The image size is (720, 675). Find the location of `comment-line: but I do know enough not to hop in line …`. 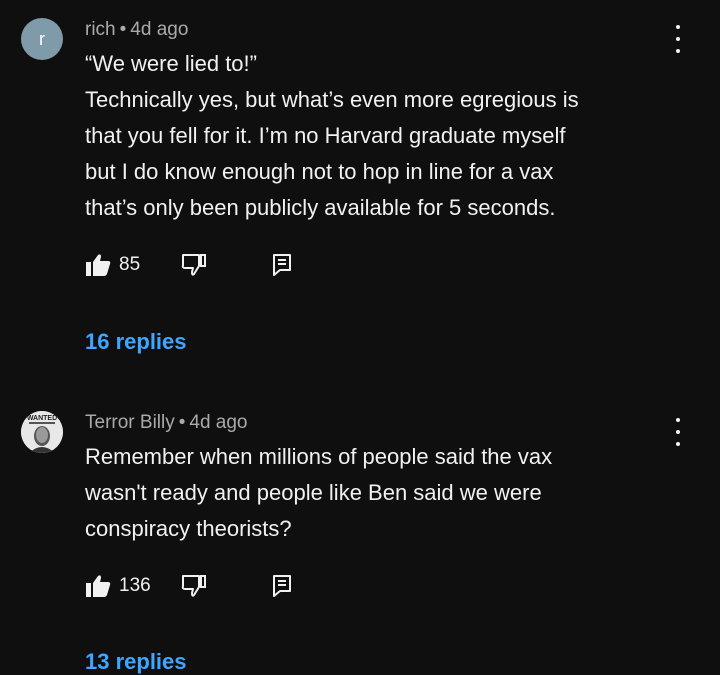

comment-line: but I do know enough not to hop in line … is located at coordinates (319, 171).